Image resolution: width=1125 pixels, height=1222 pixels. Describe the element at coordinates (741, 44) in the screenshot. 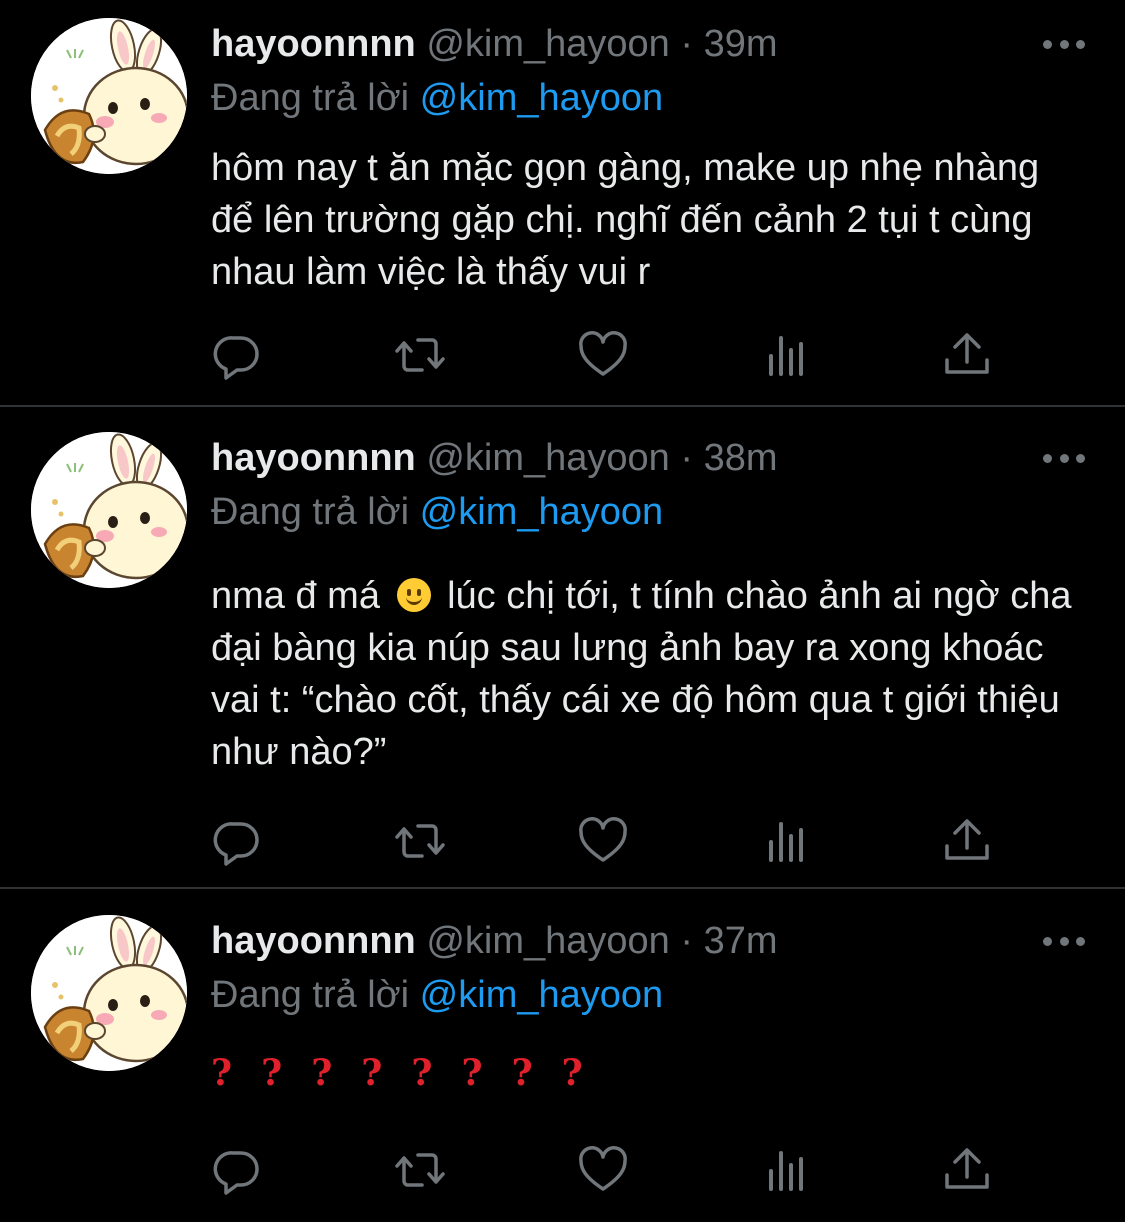

I see `timestamp: 39m` at that location.